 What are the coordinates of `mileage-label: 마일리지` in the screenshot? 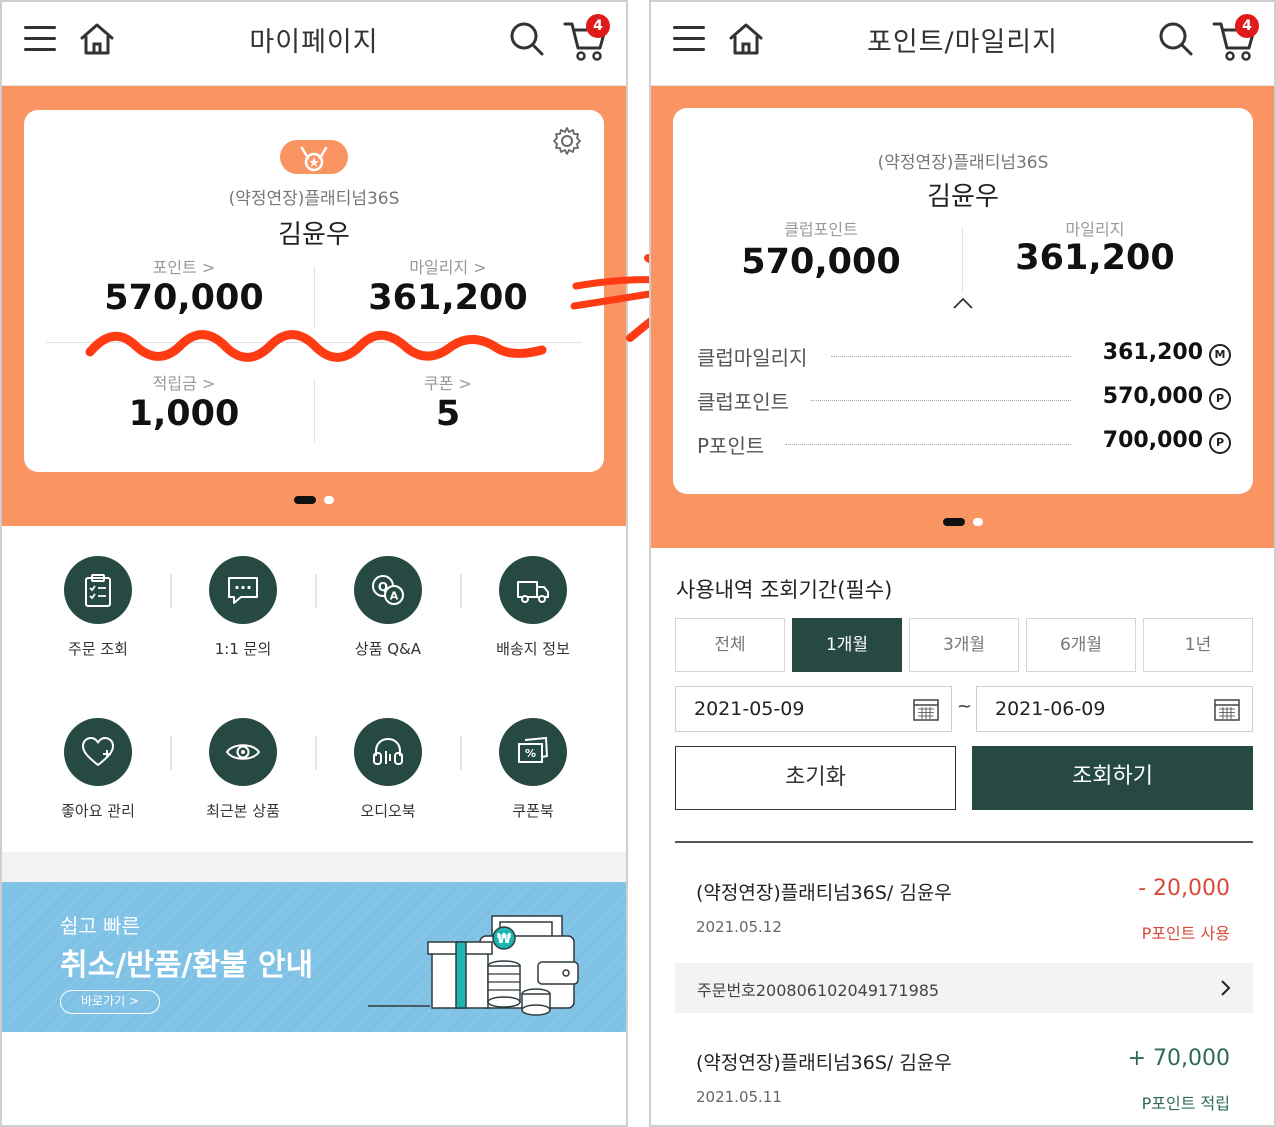 It's located at (1095, 229).